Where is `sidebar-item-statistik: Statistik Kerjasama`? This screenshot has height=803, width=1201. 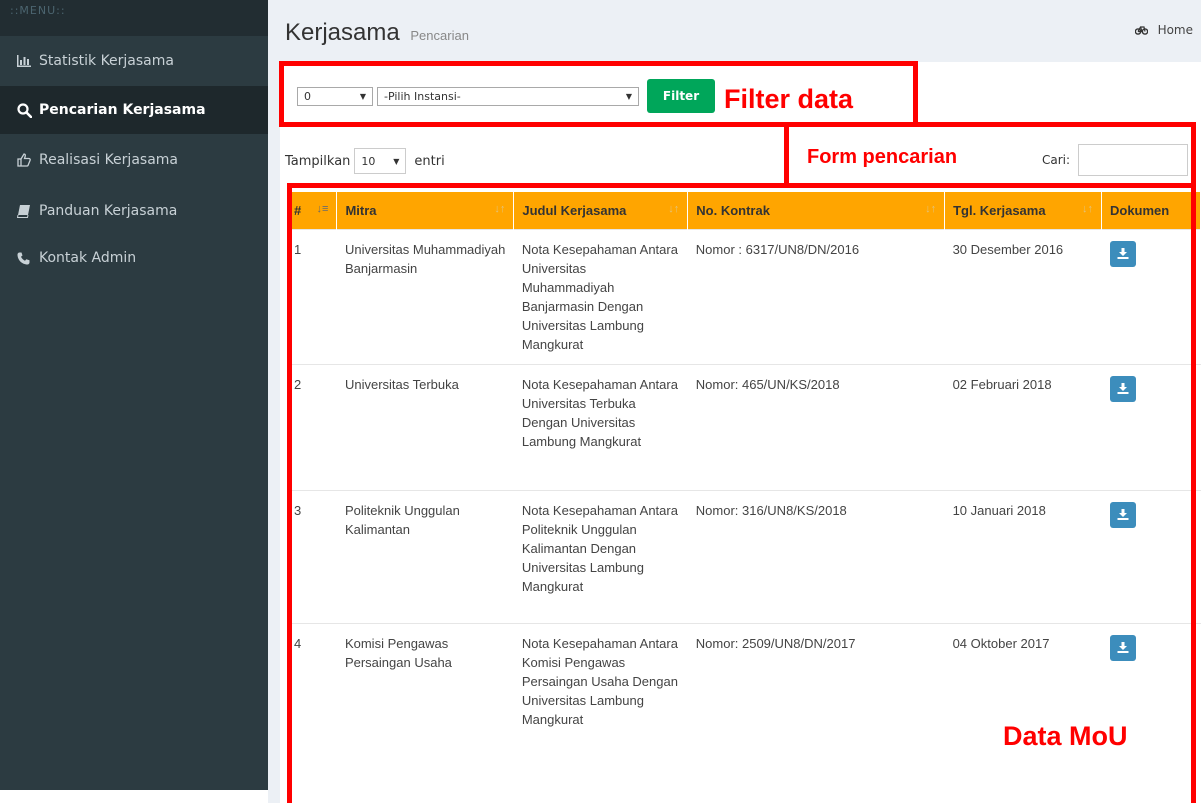 sidebar-item-statistik: Statistik Kerjasama is located at coordinates (134, 61).